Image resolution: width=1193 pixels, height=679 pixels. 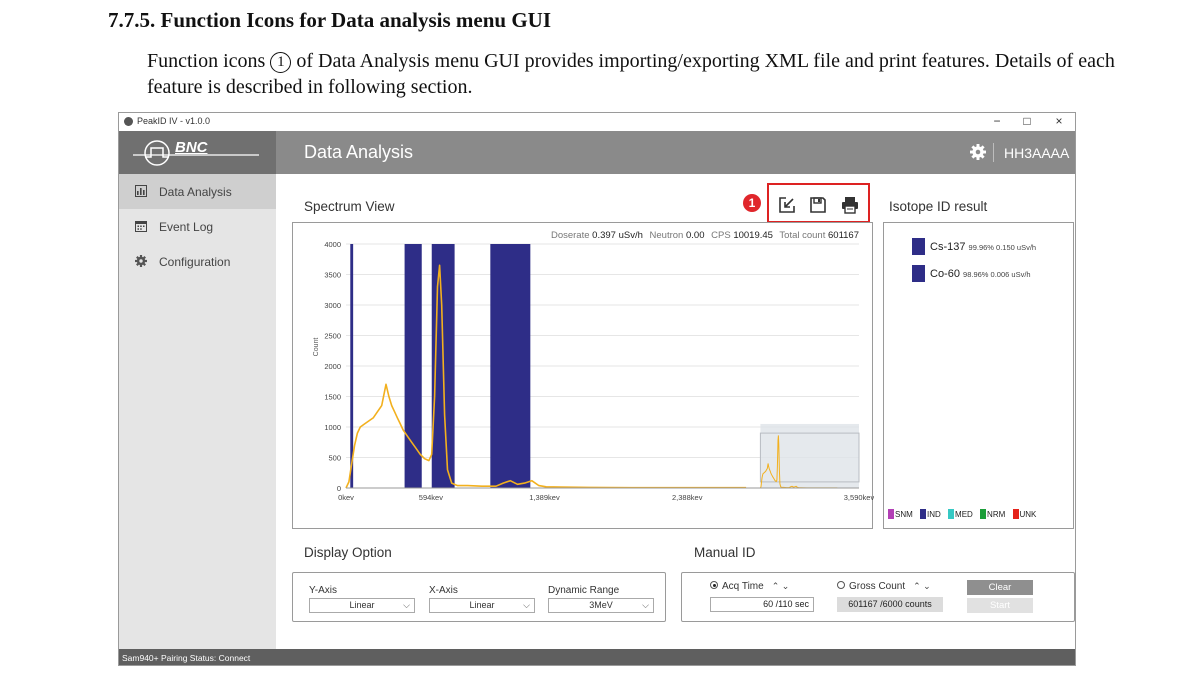 I want to click on radio-checked-icon, so click(x=714, y=585).